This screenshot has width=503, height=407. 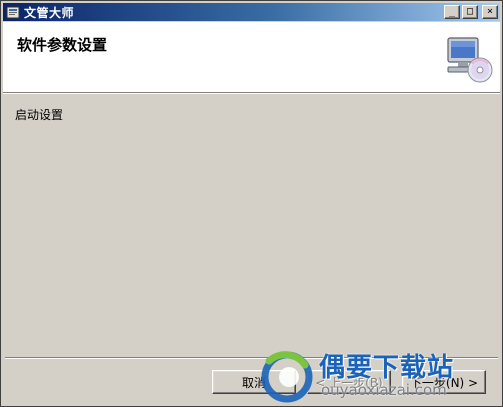 I want to click on app-icon, so click(x=13, y=12).